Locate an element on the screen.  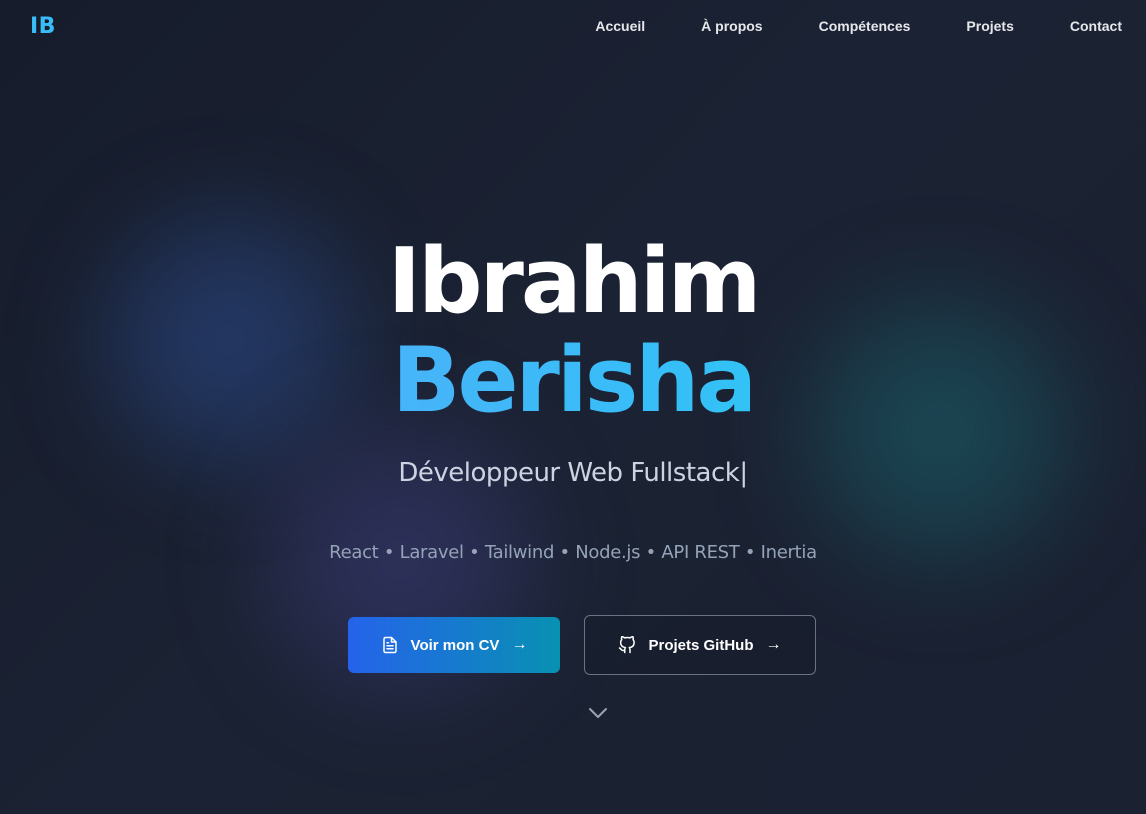
view-cv-button: Voir mon CV → is located at coordinates (454, 645).